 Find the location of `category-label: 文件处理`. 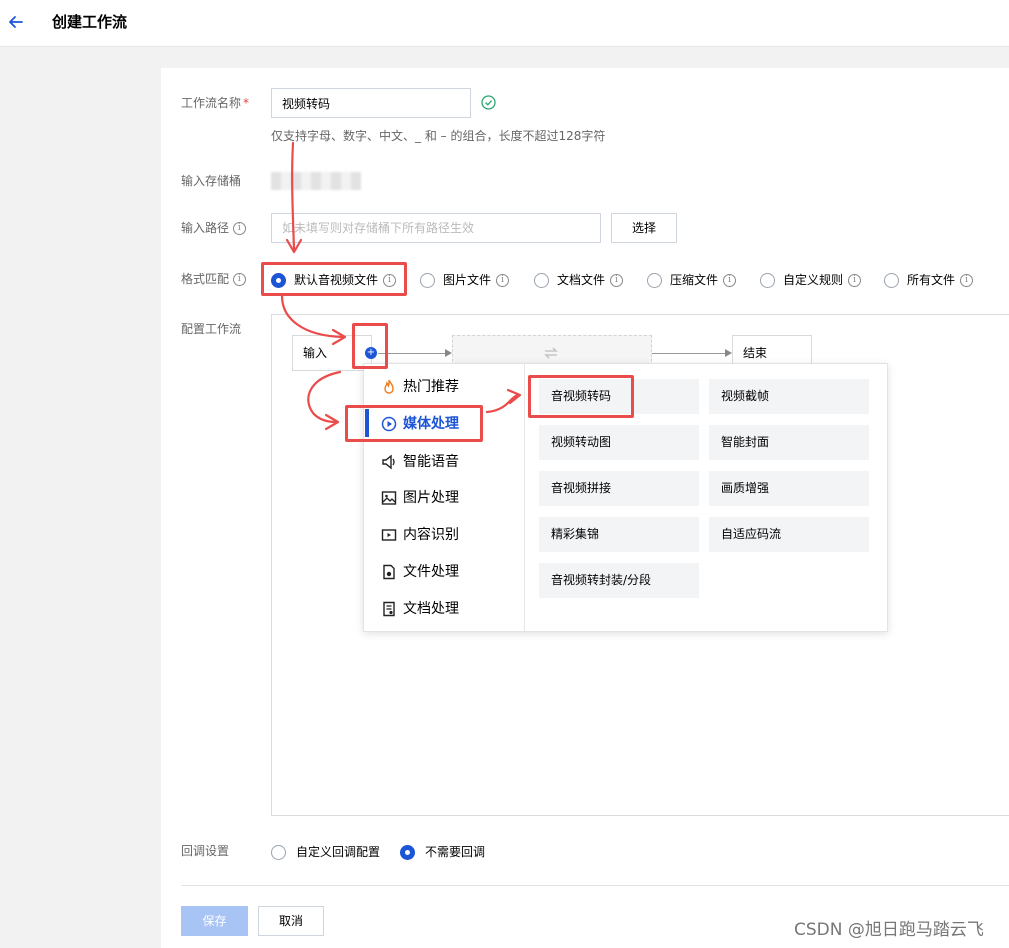

category-label: 文件处理 is located at coordinates (431, 572).